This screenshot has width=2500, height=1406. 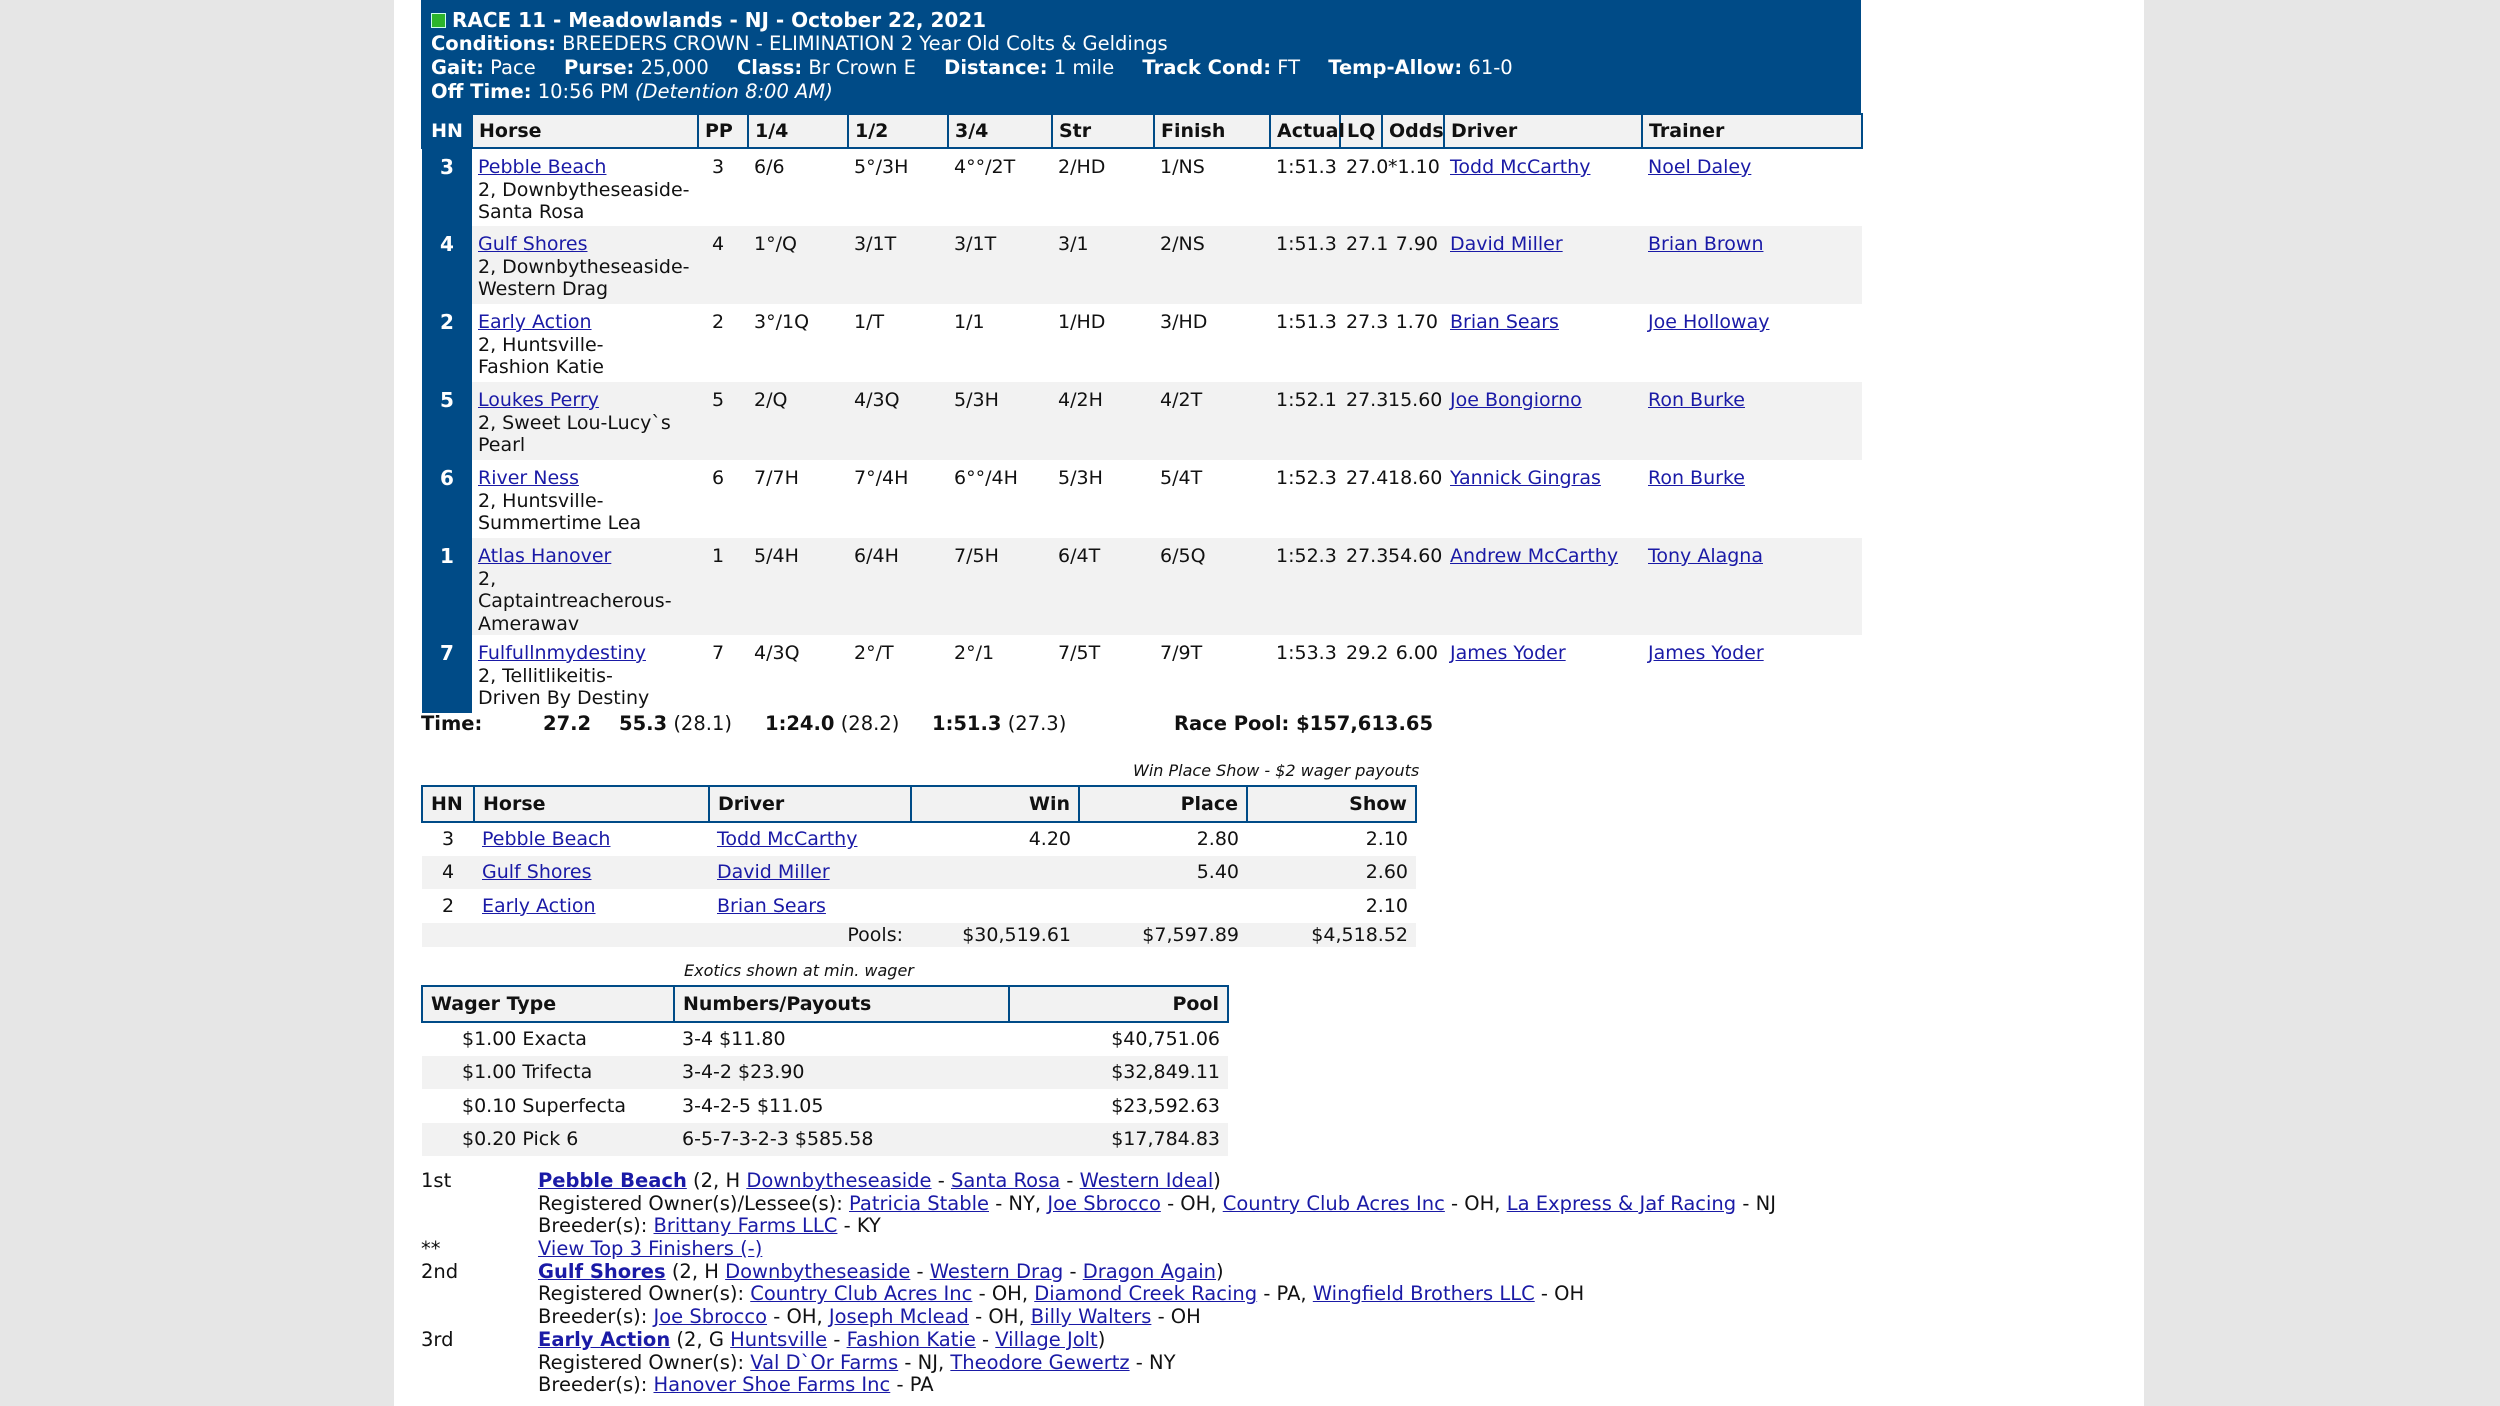 I want to click on wps-header-driver: Driver, so click(x=810, y=804).